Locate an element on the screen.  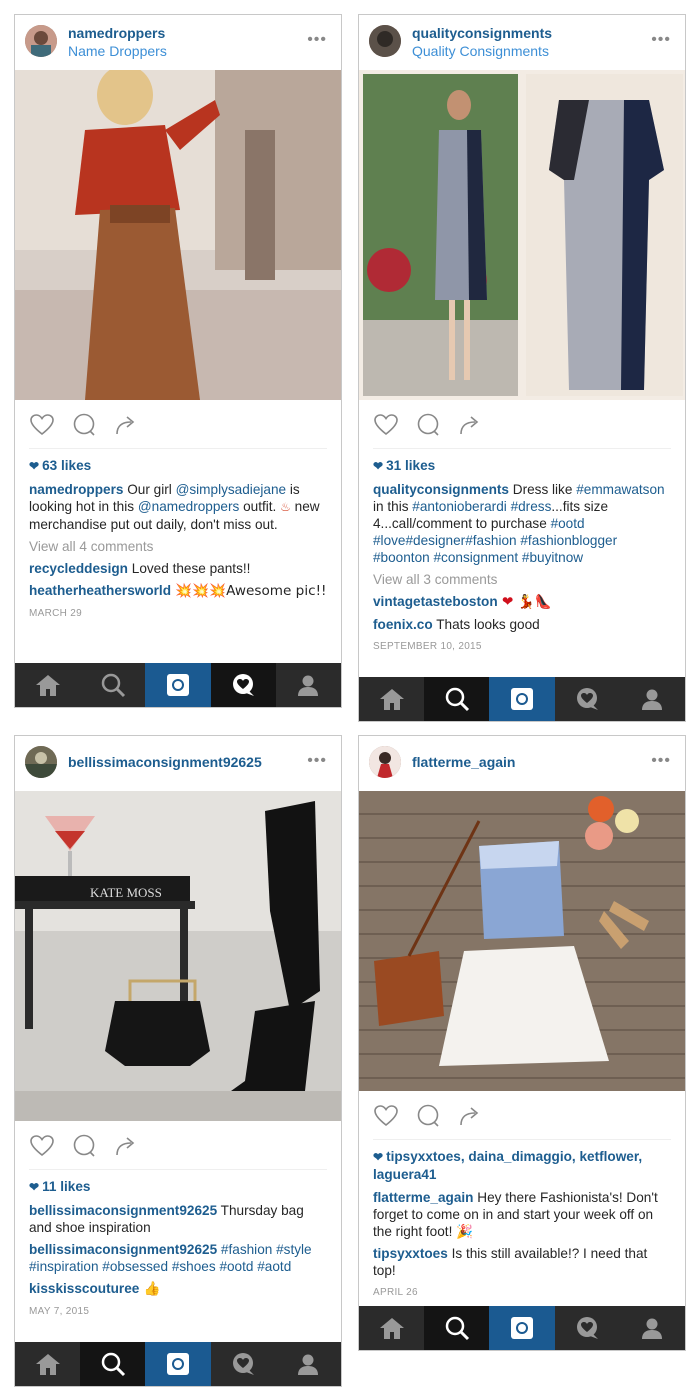
comment: kisskisscouturee 👍 is located at coordinates (95, 1289).